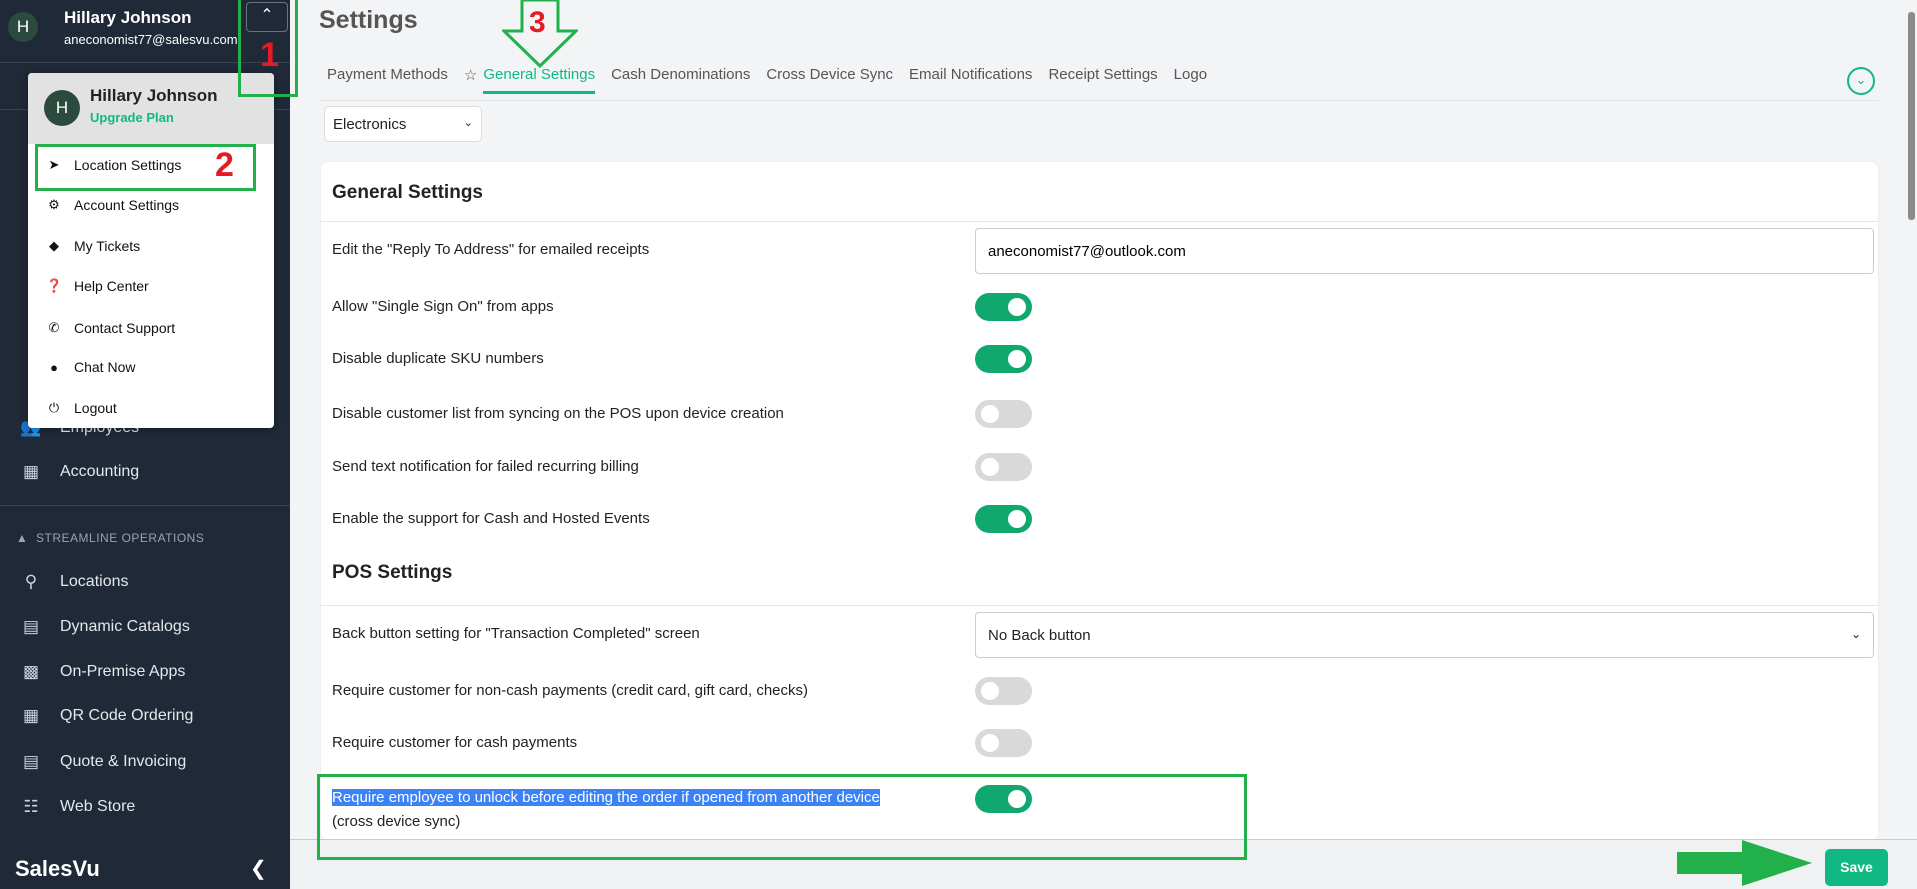  Describe the element at coordinates (57, 868) in the screenshot. I see `brand-logo: SalesVu` at that location.